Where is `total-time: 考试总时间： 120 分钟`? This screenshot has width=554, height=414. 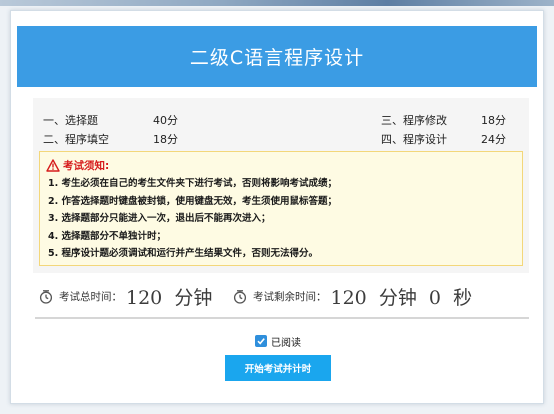 total-time: 考试总时间： 120 分钟 is located at coordinates (125, 296).